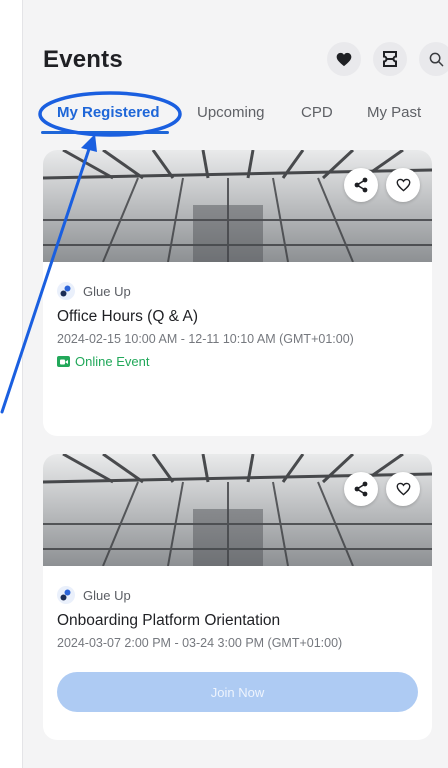  What do you see at coordinates (63, 361) in the screenshot?
I see `video-camera-icon` at bounding box center [63, 361].